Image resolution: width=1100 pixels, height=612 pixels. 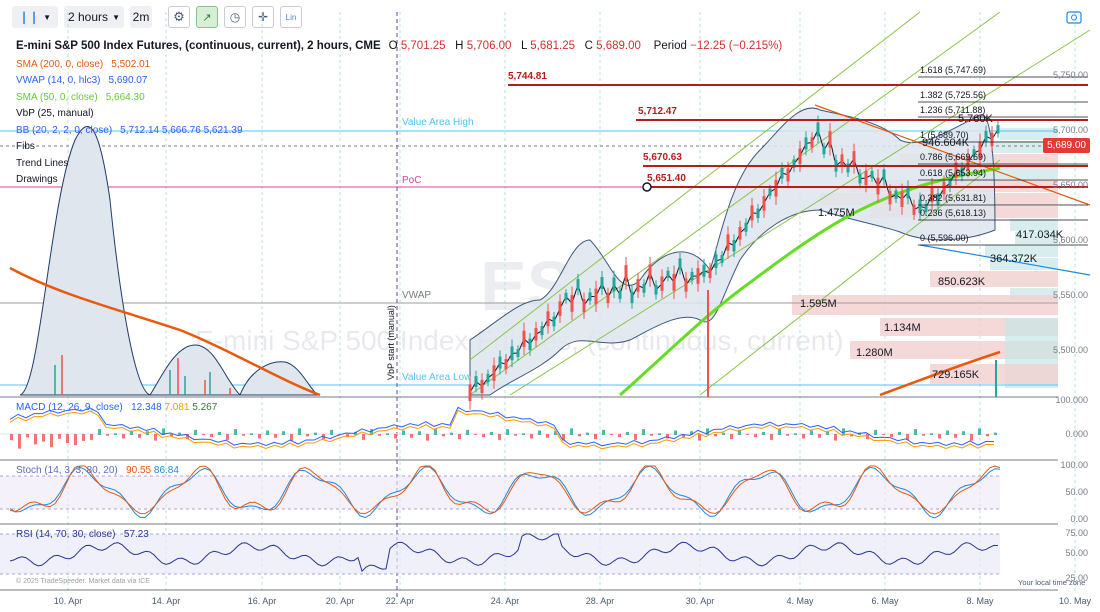 What do you see at coordinates (399, 98) in the screenshot?
I see `indicator-row: SMA (50, 0, close) 5,664.30` at bounding box center [399, 98].